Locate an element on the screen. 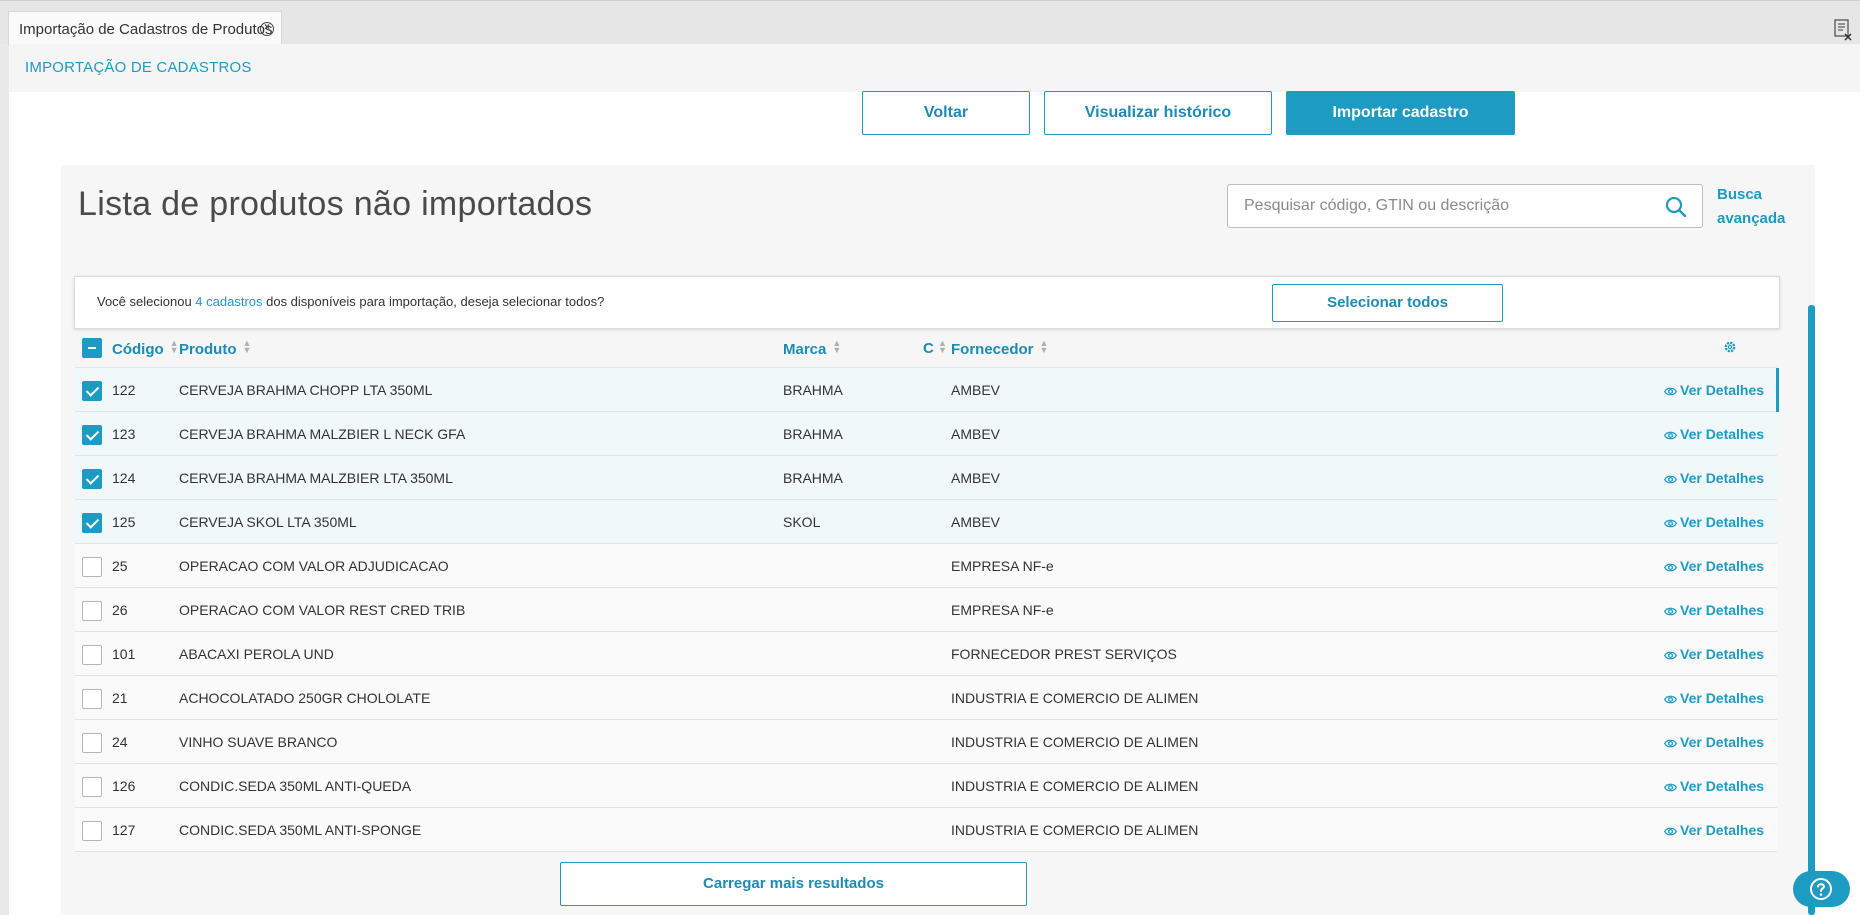 The width and height of the screenshot is (1860, 915). cell-codigo: 123 is located at coordinates (124, 434).